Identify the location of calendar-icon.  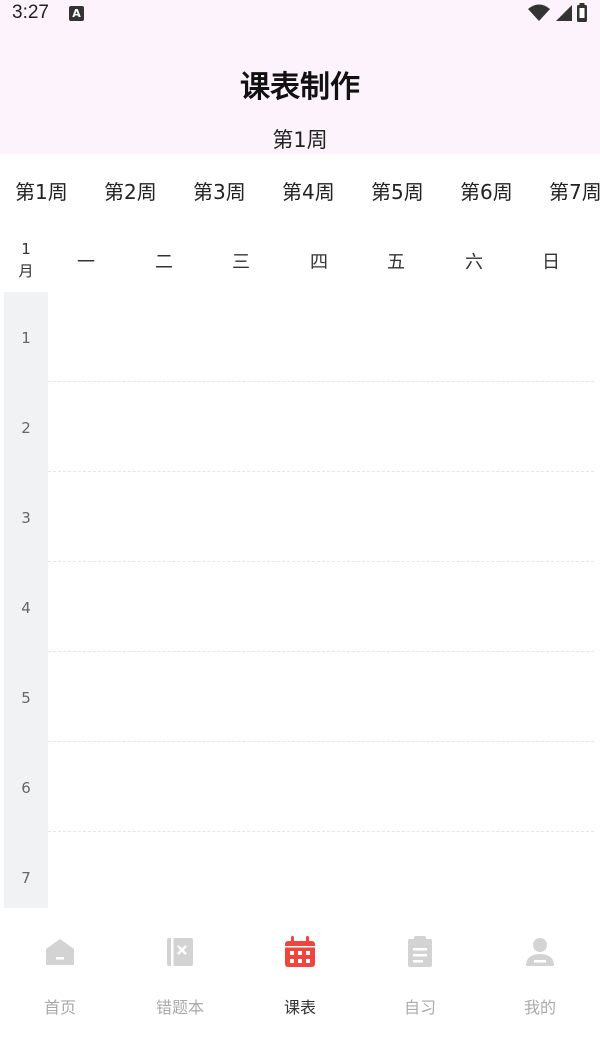
(300, 951).